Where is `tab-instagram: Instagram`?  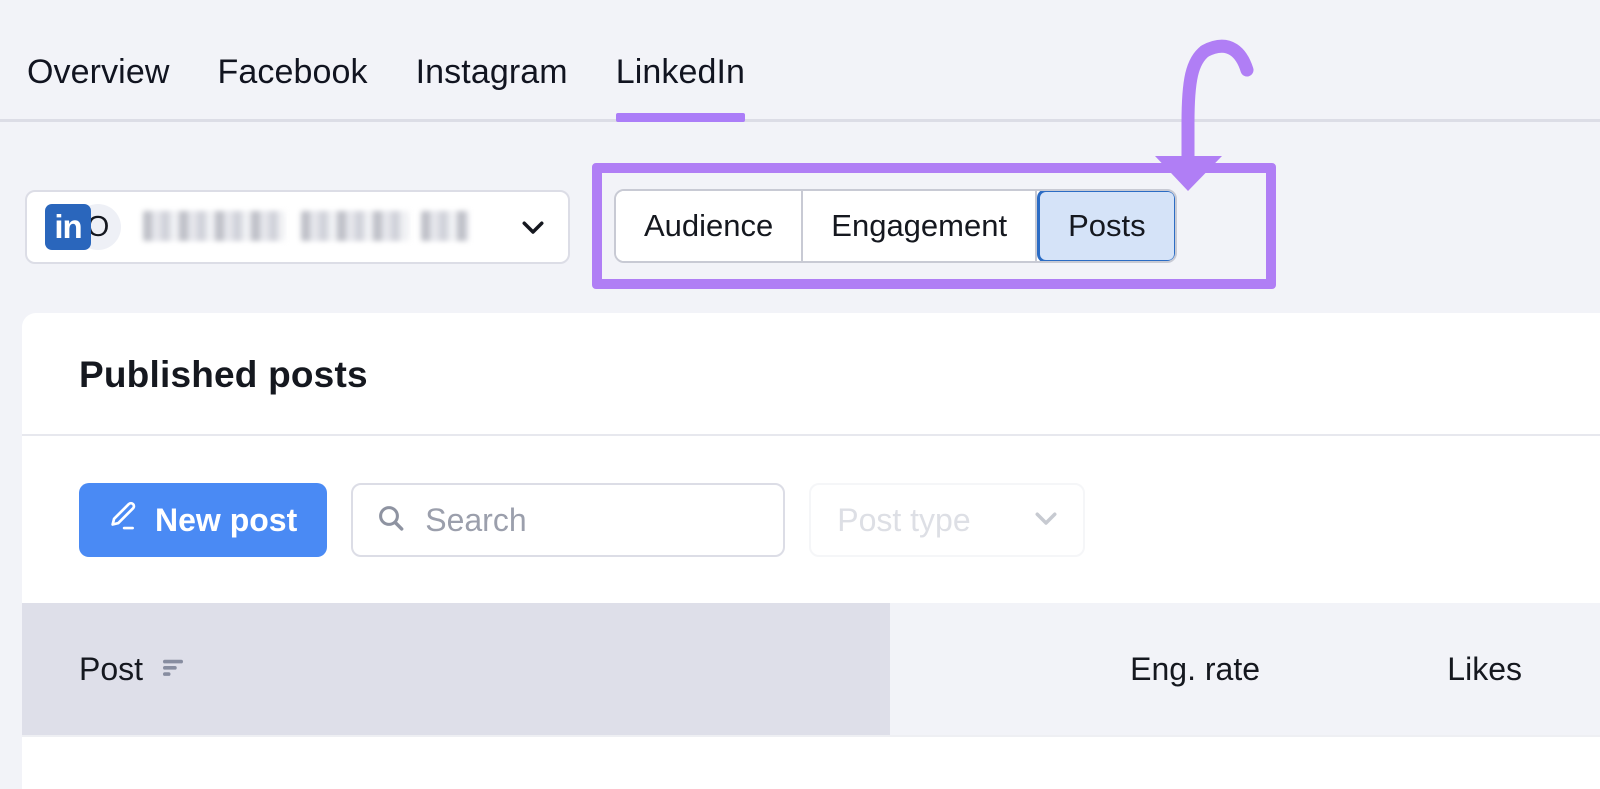
tab-instagram: Instagram is located at coordinates (492, 86).